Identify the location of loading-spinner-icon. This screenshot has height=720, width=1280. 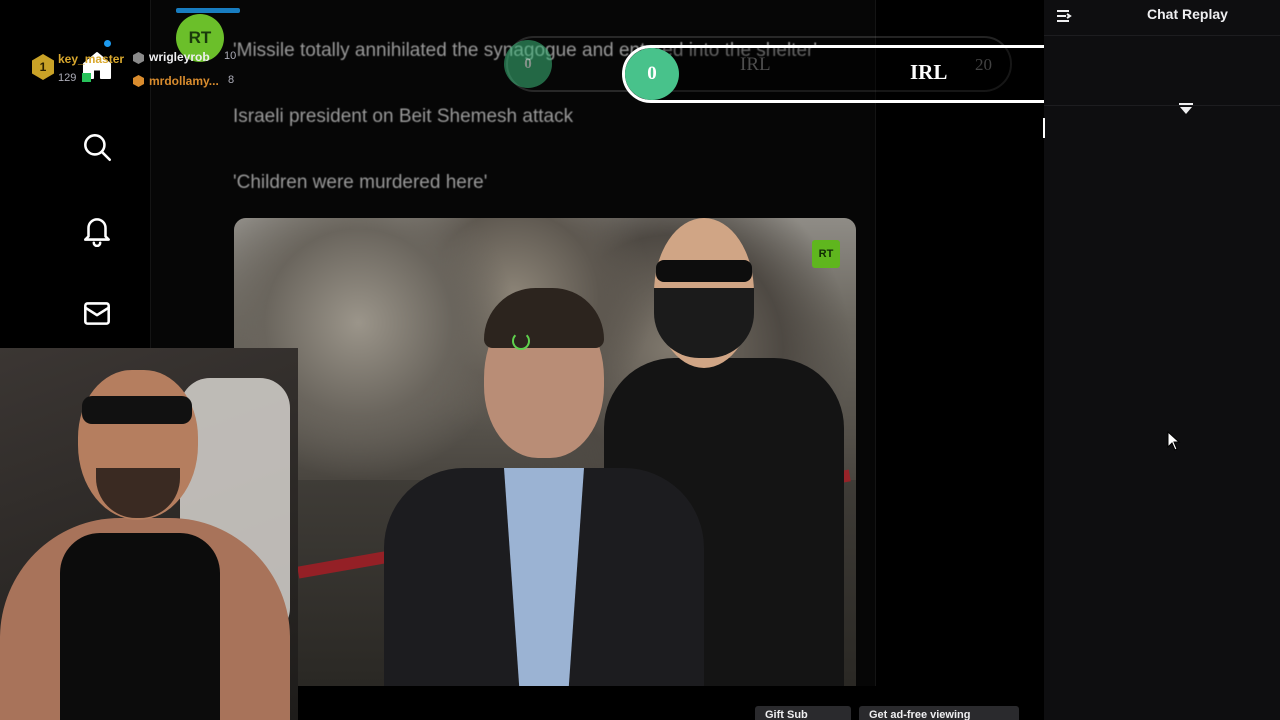
(521, 341).